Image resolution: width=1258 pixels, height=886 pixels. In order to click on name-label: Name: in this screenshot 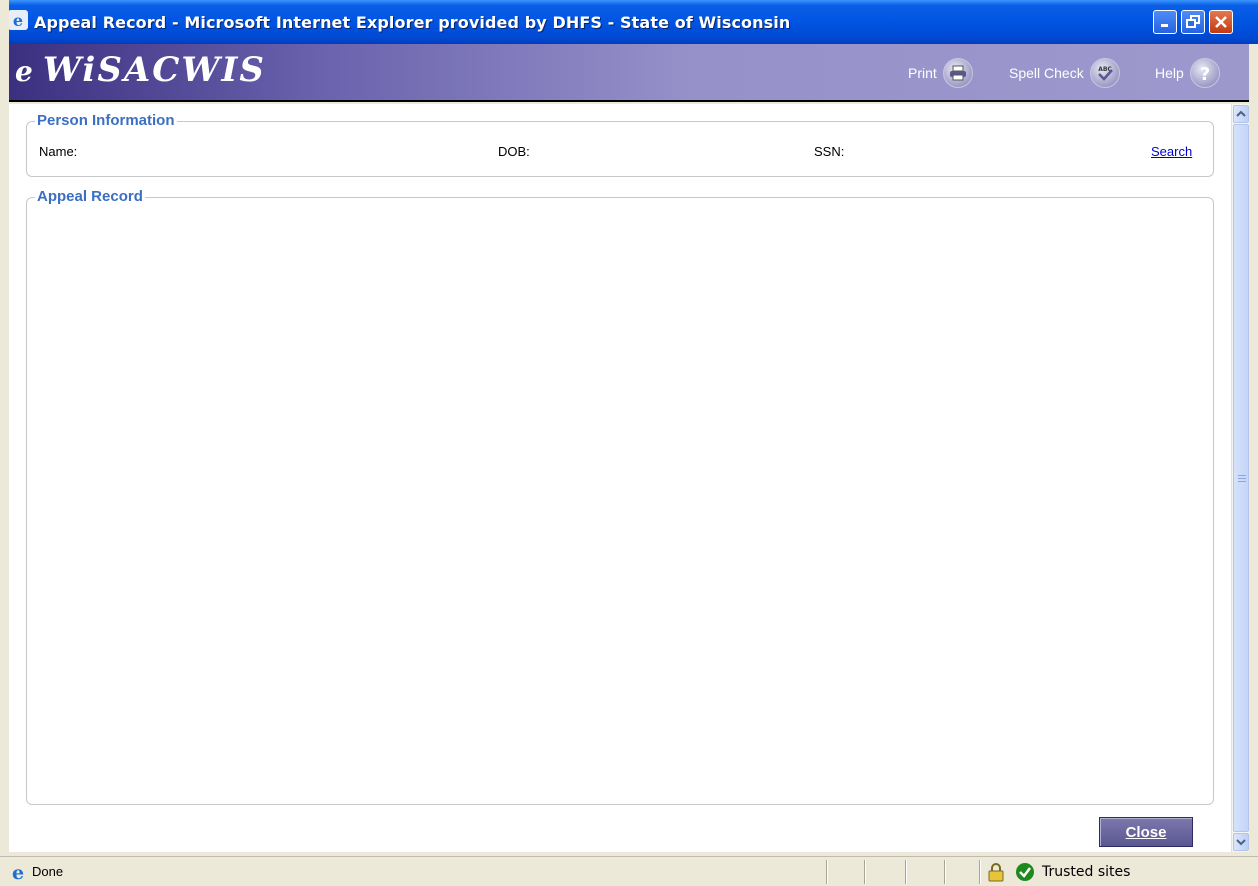, I will do `click(58, 151)`.